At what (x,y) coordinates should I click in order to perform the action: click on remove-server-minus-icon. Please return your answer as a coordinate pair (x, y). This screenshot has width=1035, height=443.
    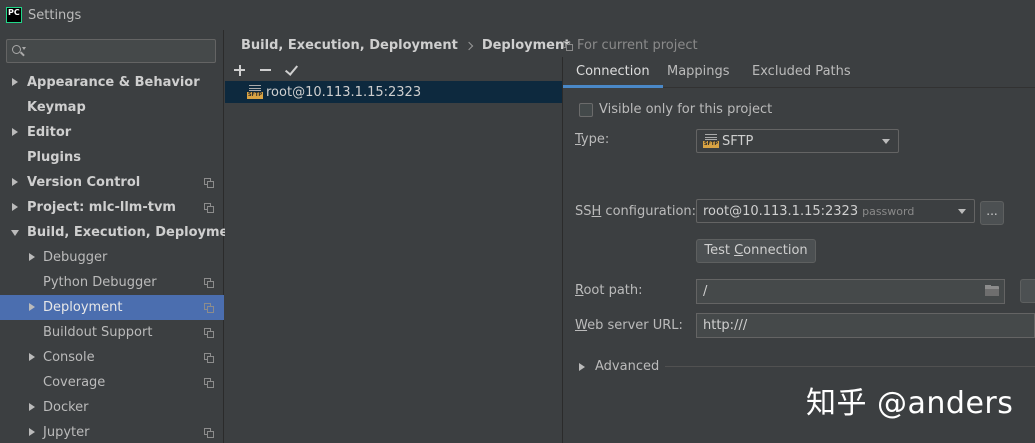
    Looking at the image, I should click on (267, 70).